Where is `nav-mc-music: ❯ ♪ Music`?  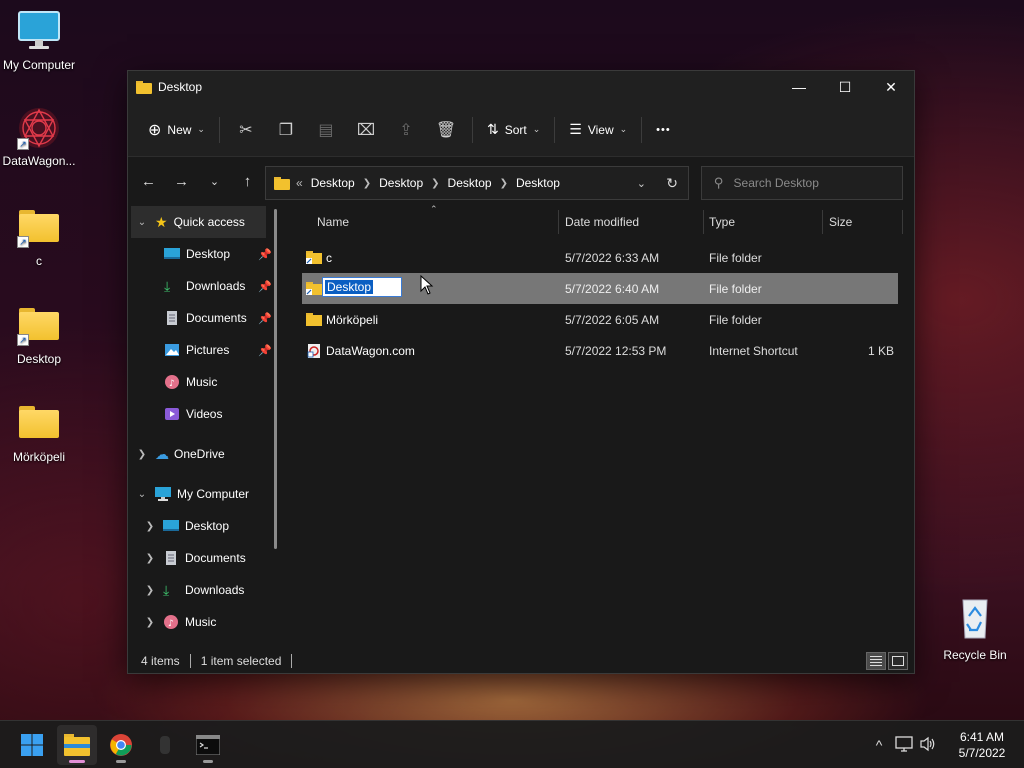 nav-mc-music: ❯ ♪ Music is located at coordinates (203, 622).